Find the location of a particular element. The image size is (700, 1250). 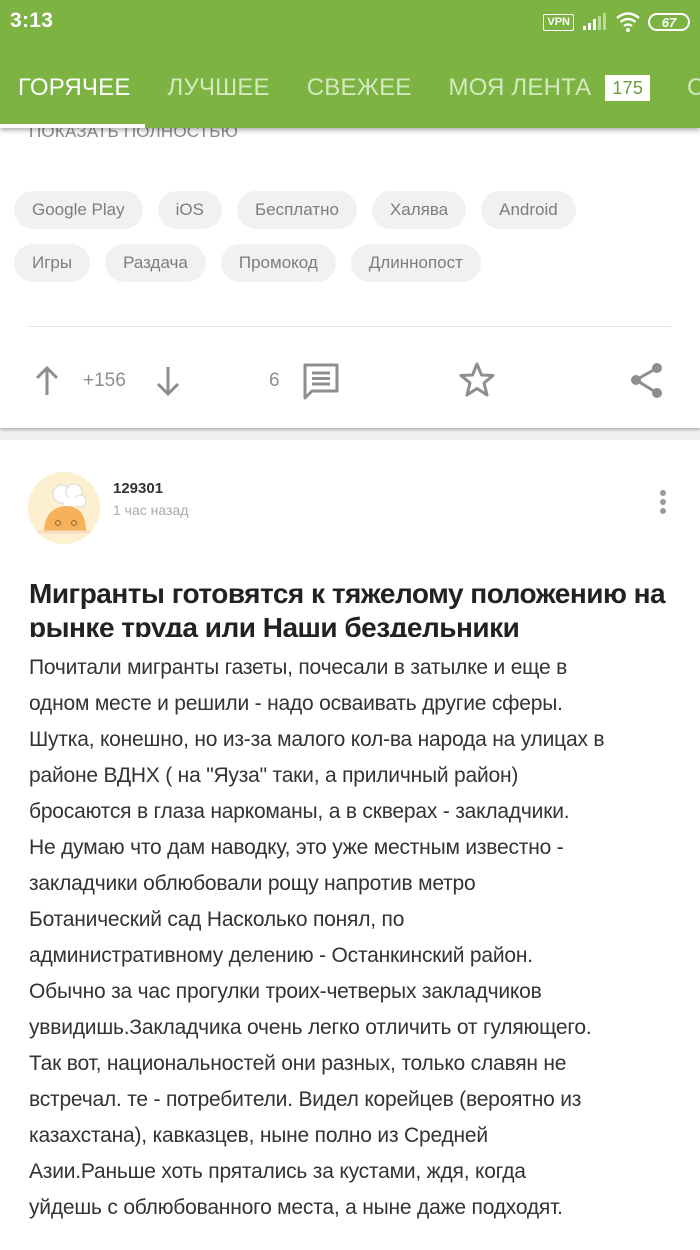

share-icon is located at coordinates (646, 380).